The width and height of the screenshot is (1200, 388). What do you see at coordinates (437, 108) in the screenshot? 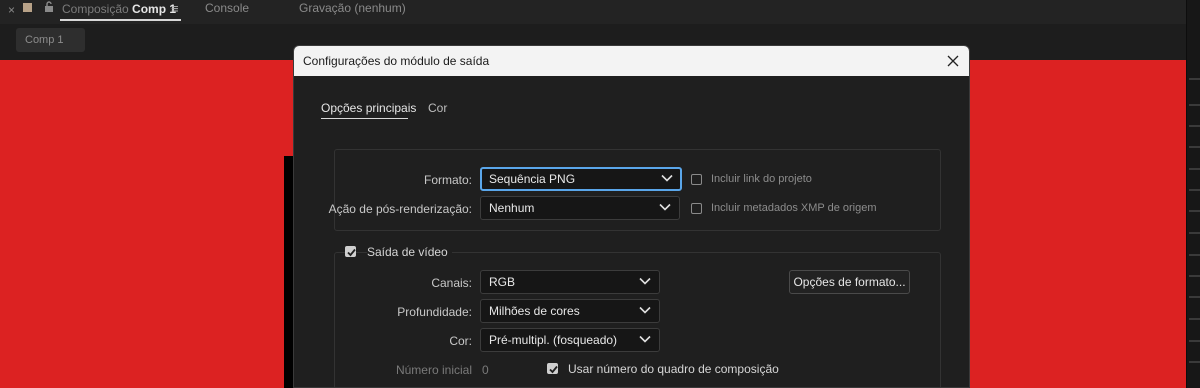
I see `tab-color: Cor` at bounding box center [437, 108].